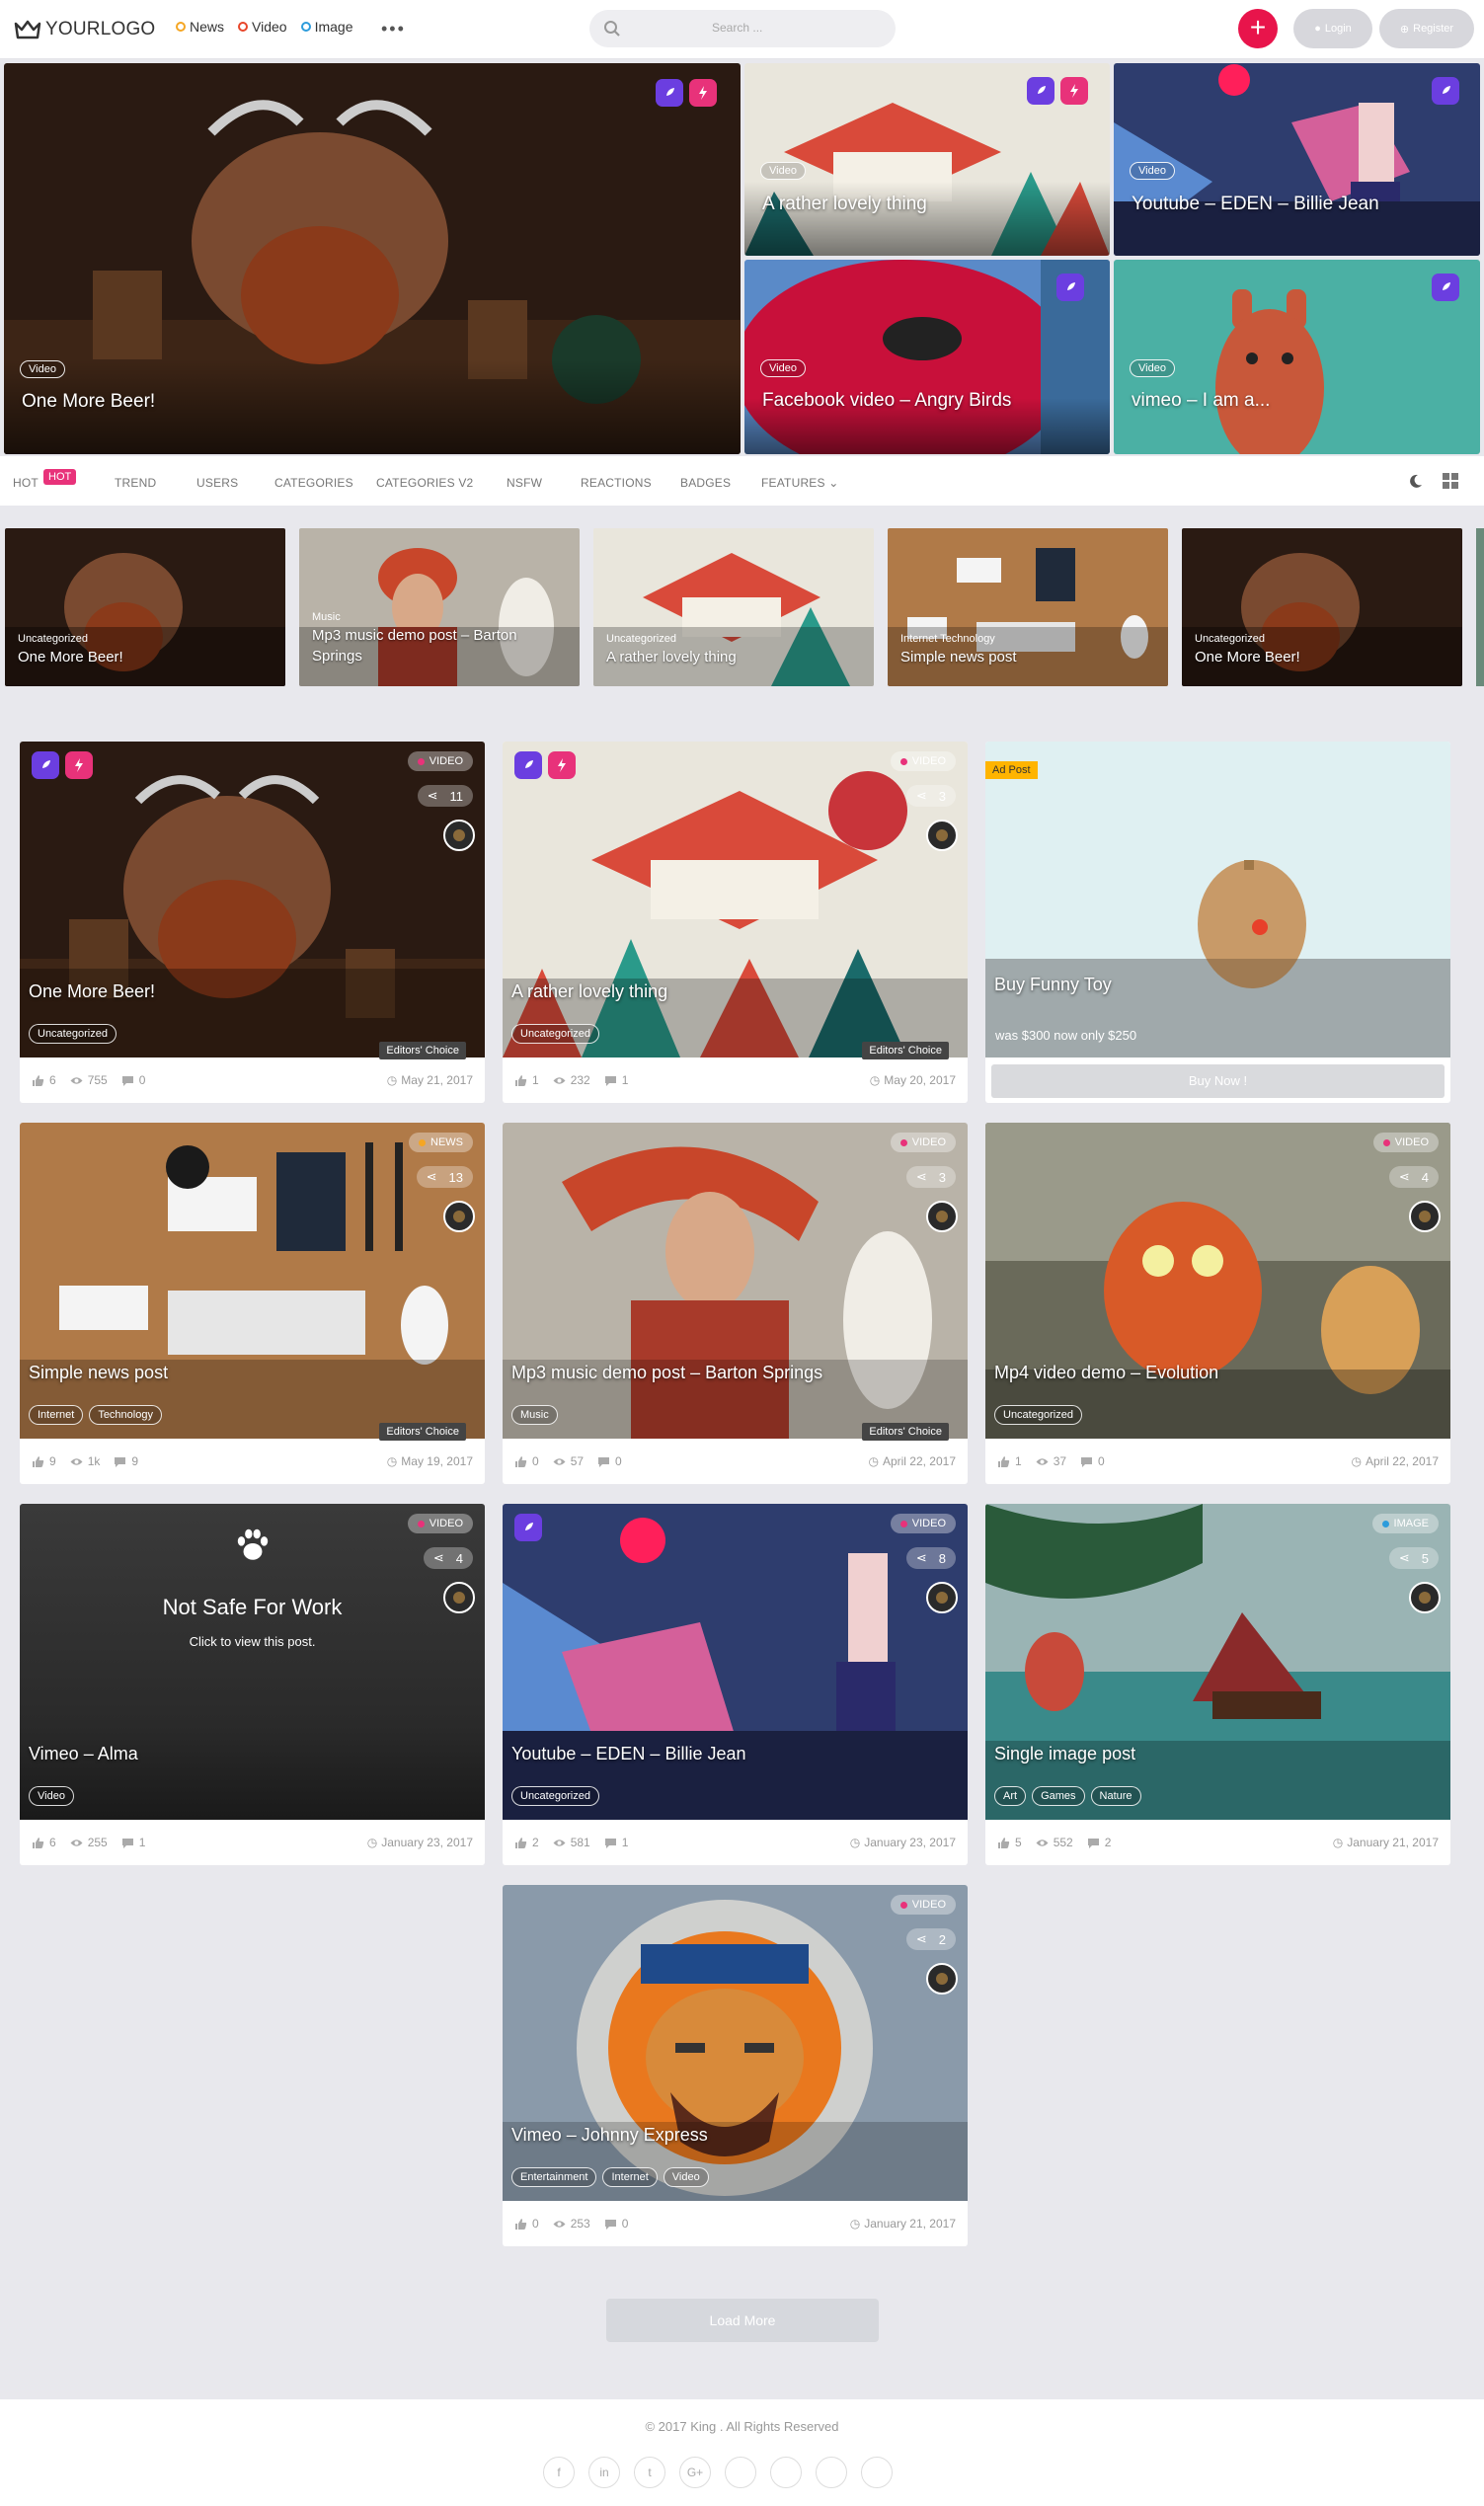  What do you see at coordinates (1106, 1373) in the screenshot?
I see `post-title: Mp4 video demo – Evolution` at bounding box center [1106, 1373].